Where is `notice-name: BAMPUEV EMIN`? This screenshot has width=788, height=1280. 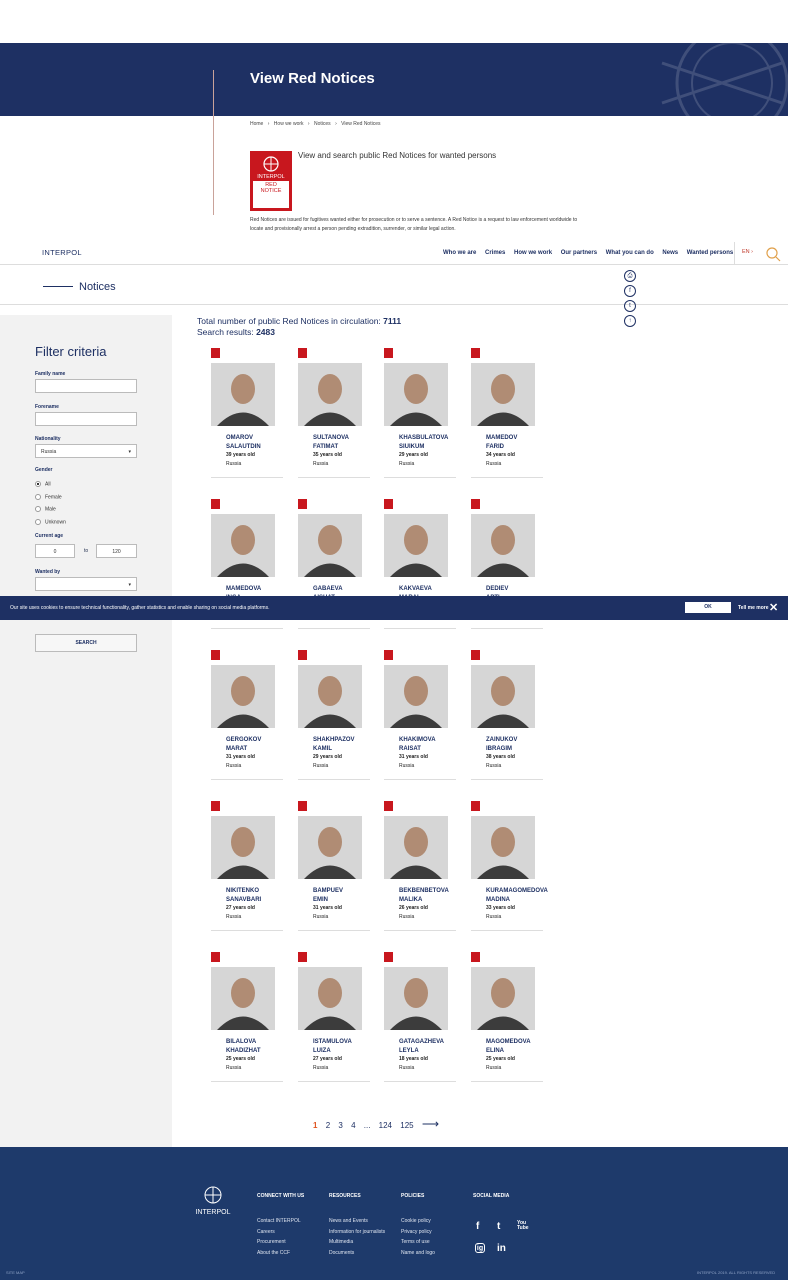 notice-name: BAMPUEV EMIN is located at coordinates (328, 896).